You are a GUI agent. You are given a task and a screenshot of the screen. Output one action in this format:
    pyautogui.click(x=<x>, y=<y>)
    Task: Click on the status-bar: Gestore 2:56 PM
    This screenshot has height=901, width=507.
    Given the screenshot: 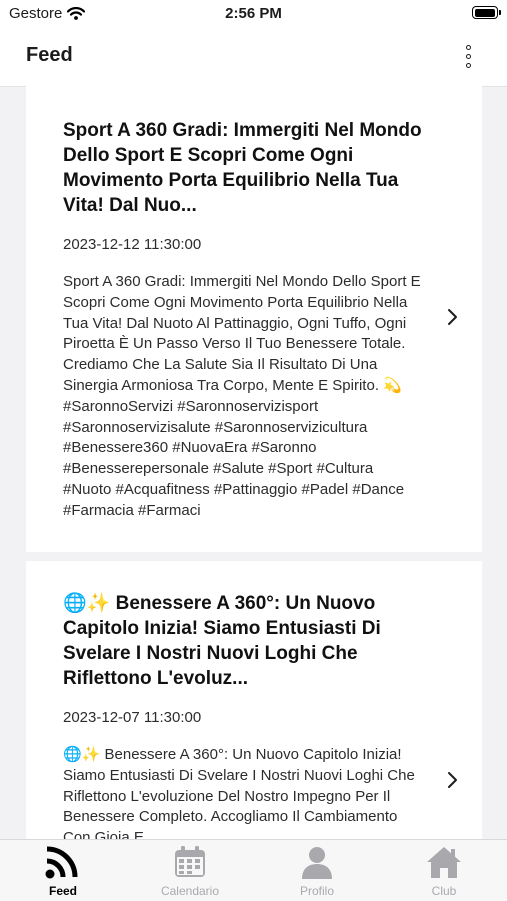 What is the action you would take?
    pyautogui.click(x=253, y=14)
    